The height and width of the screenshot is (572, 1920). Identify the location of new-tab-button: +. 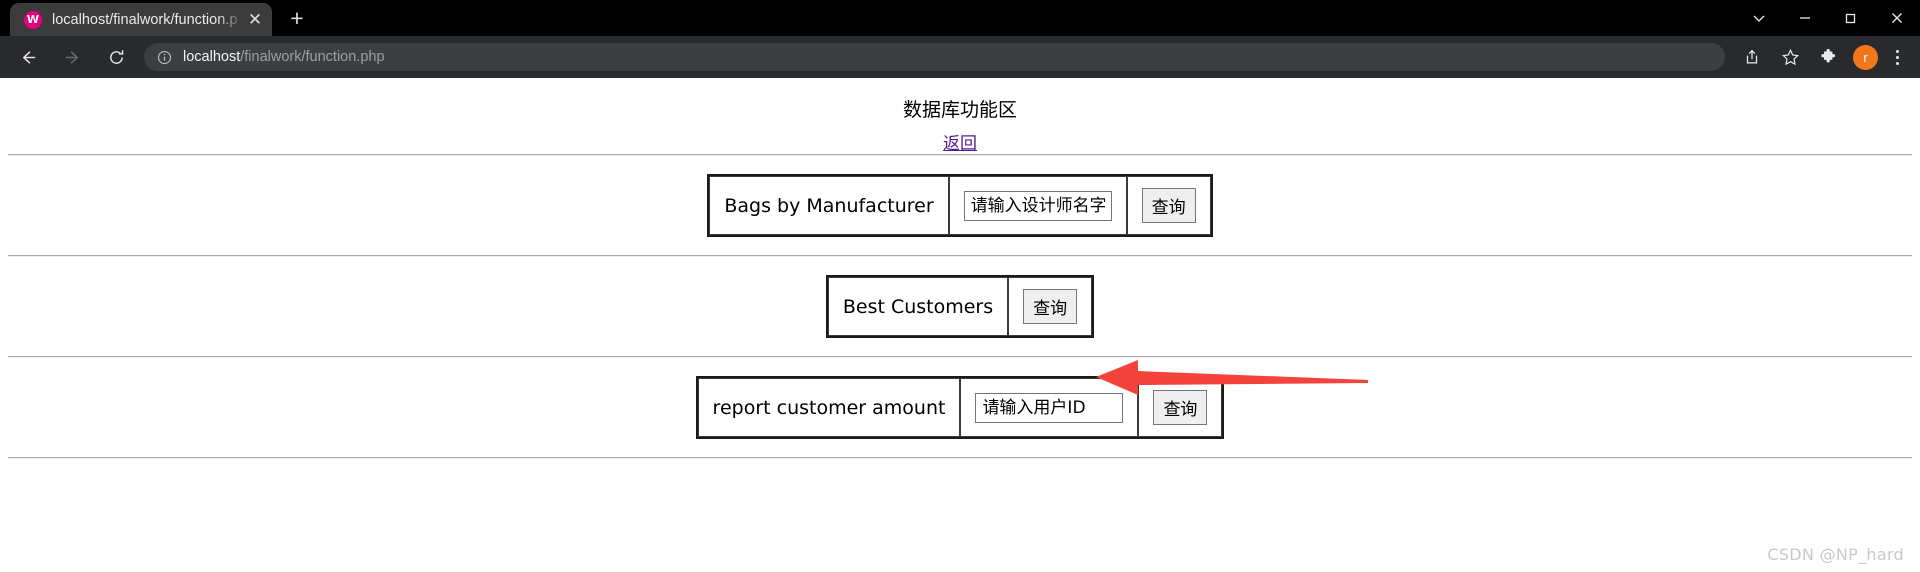
(297, 18).